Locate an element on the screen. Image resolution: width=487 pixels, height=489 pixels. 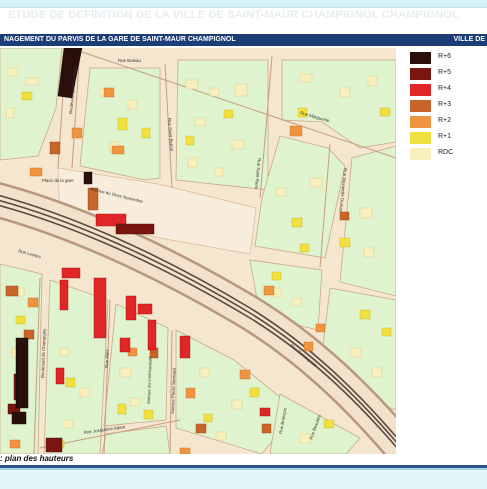
figure-caption: : plan des hauteurs is located at coordinates (37, 458).